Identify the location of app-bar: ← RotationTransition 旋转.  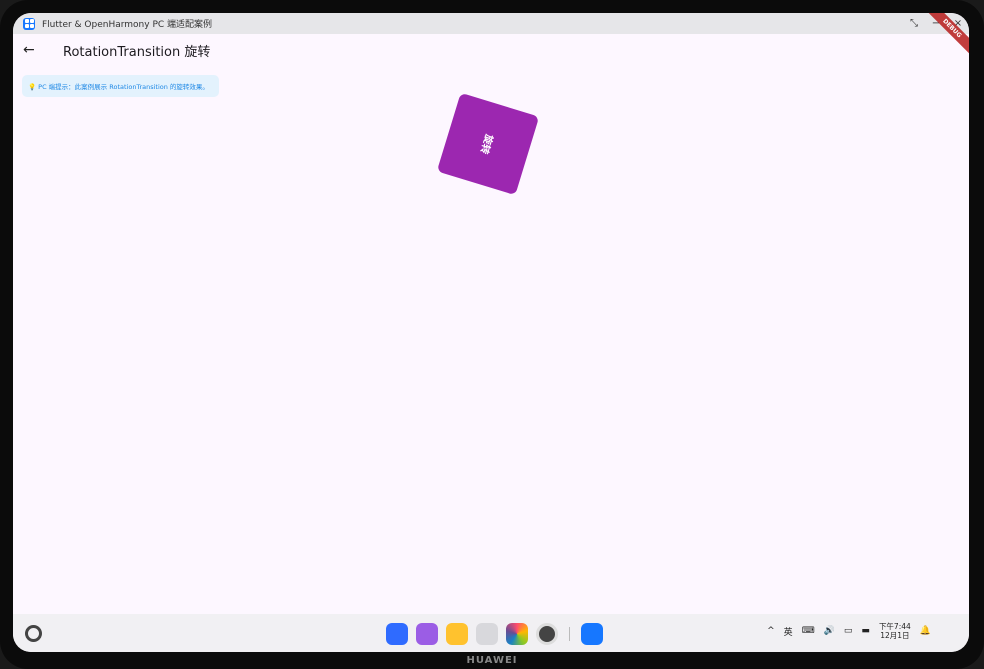
(491, 50).